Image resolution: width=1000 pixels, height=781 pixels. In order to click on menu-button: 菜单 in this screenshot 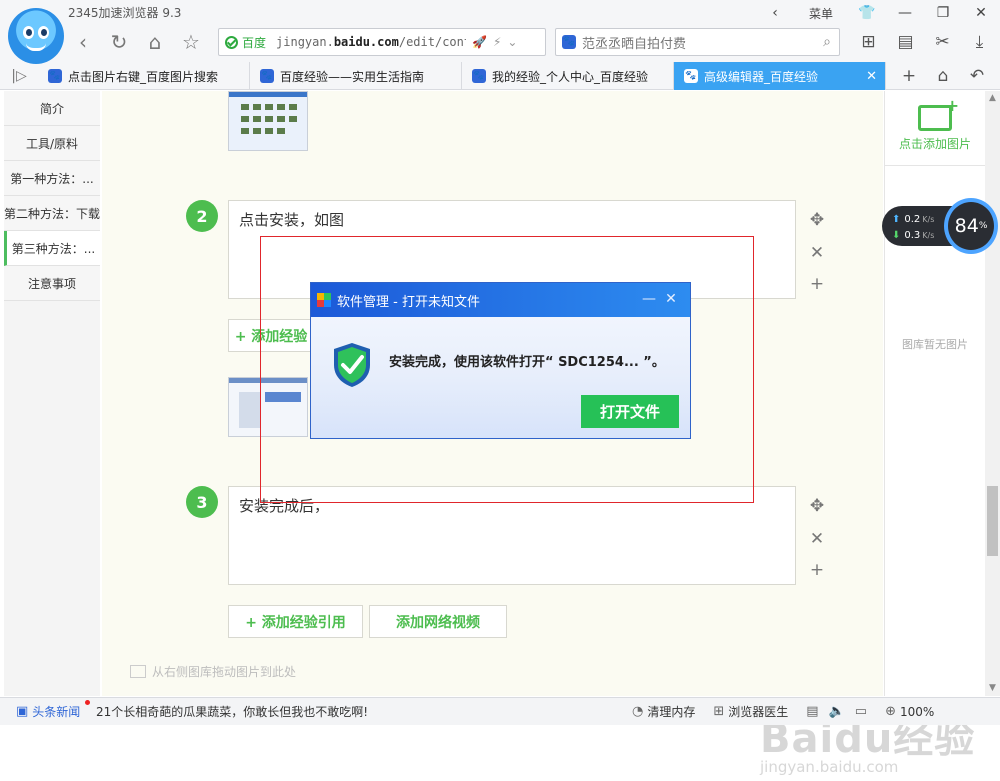, I will do `click(821, 13)`.